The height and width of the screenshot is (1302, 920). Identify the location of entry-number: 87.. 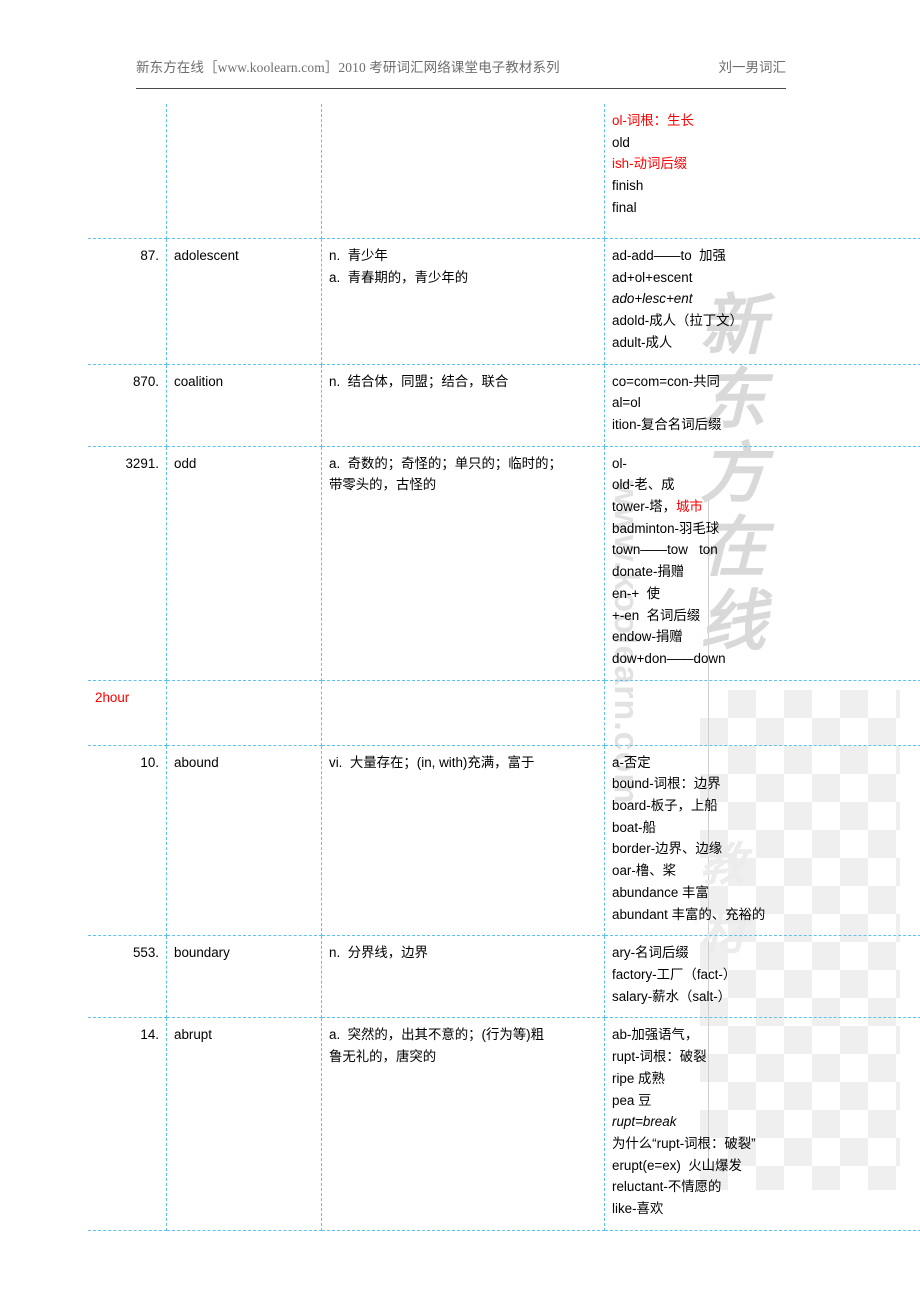
(127, 301).